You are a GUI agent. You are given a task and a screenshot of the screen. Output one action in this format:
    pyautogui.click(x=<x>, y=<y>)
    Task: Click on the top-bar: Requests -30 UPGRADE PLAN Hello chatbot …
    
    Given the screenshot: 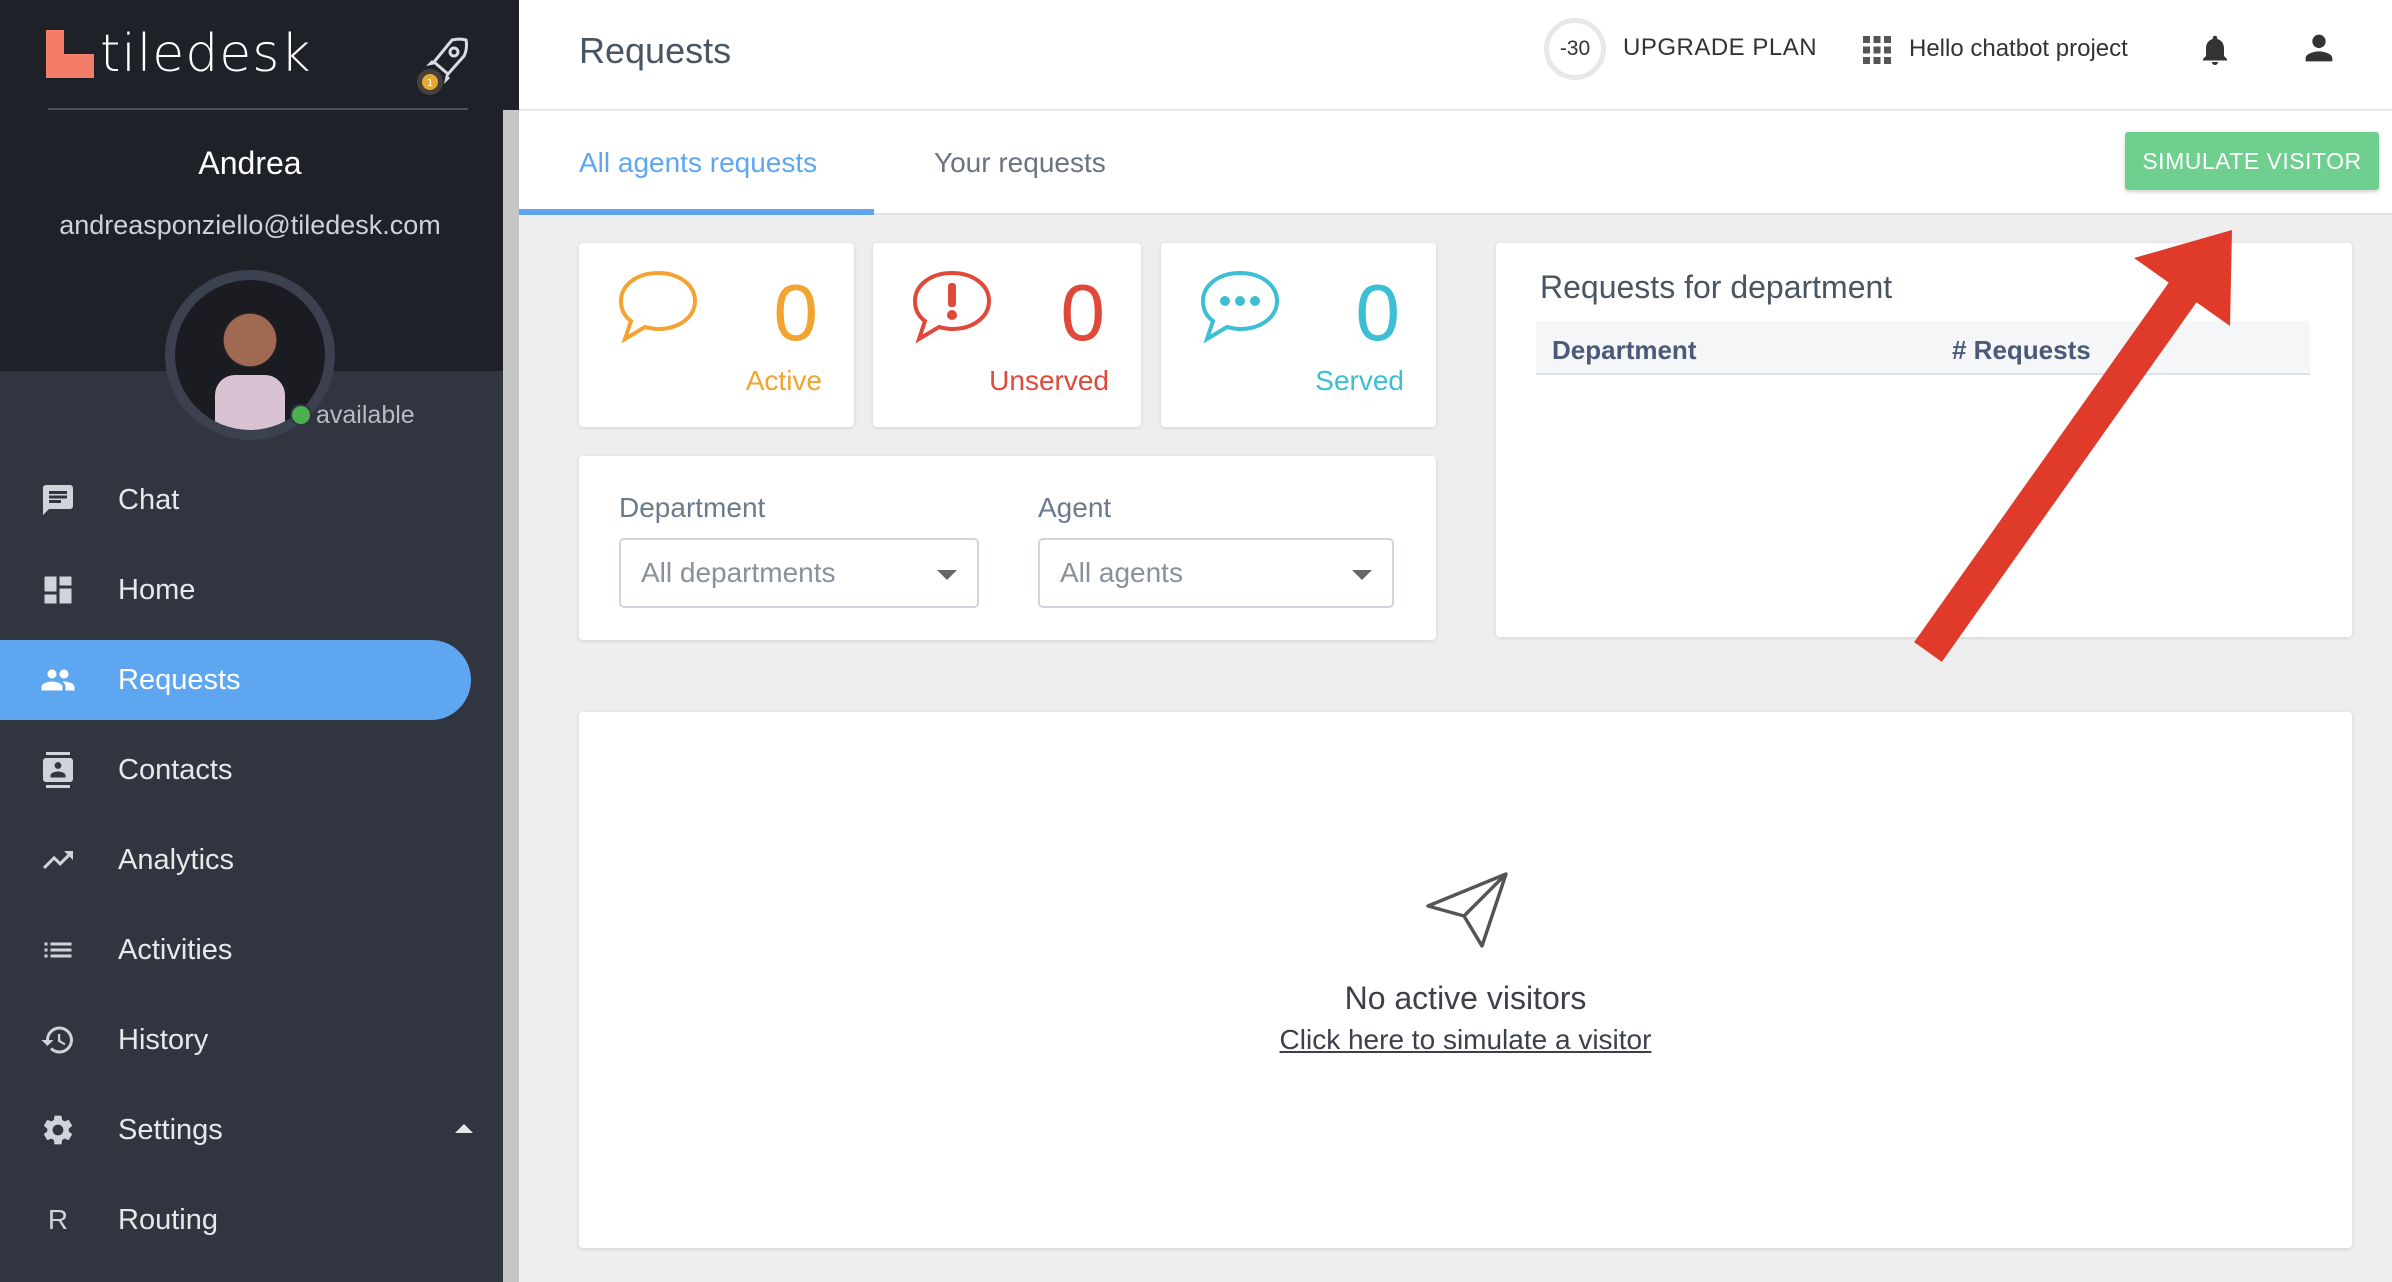 What is the action you would take?
    pyautogui.click(x=1455, y=55)
    